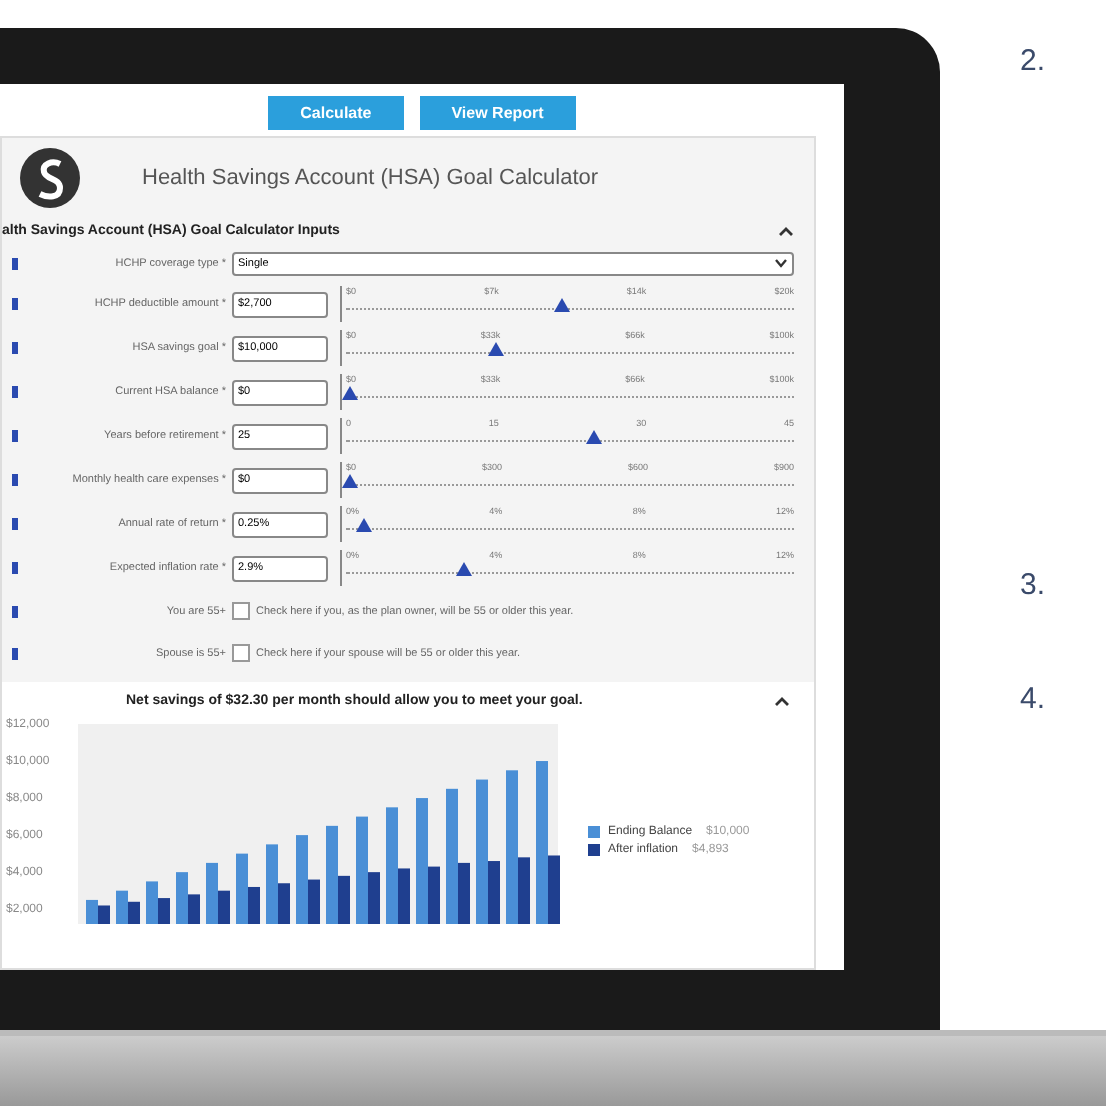 This screenshot has height=1106, width=1106. I want to click on step-number: 2., so click(1034, 61).